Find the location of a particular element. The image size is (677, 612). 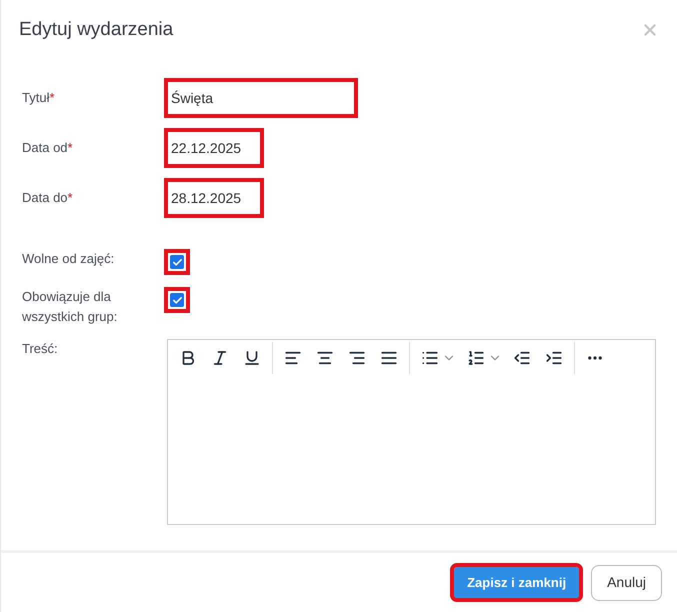

checkbox-label: Obowiązuje dla wszystkich grup: is located at coordinates (70, 307).